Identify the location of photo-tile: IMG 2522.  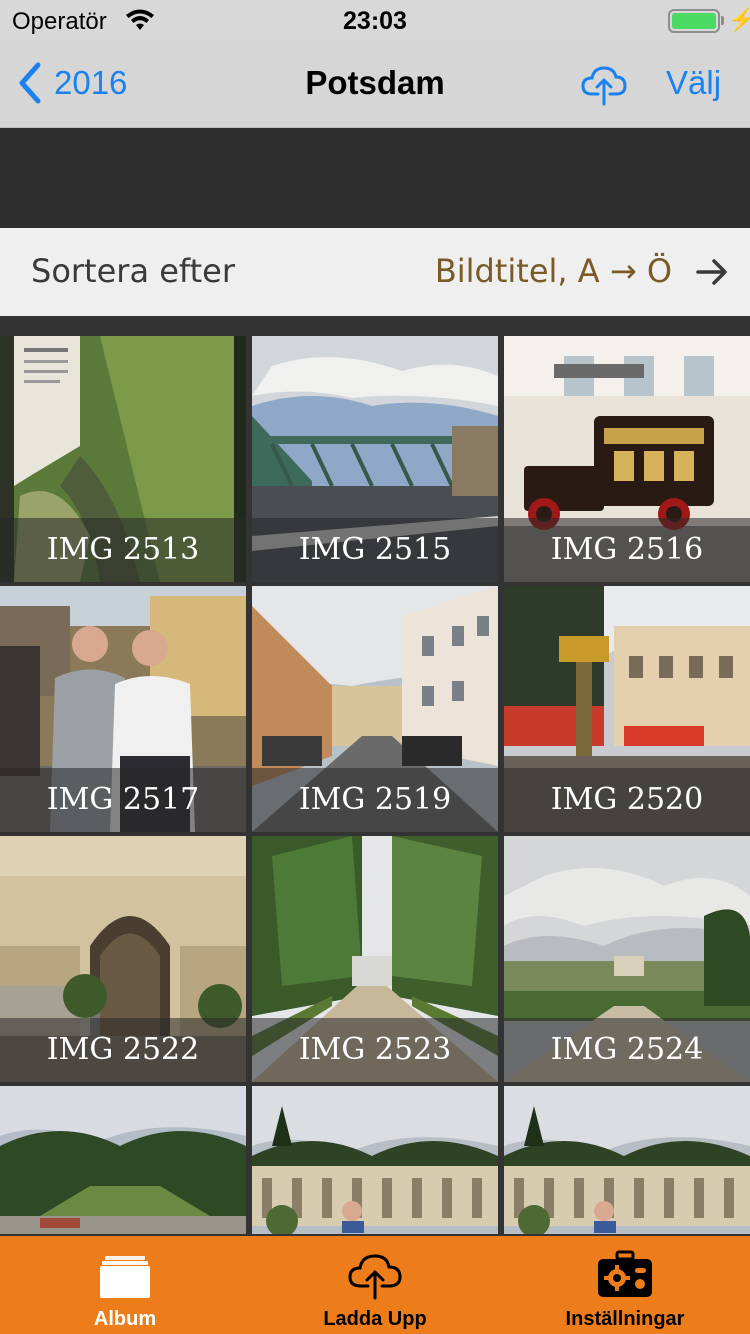
(123, 959).